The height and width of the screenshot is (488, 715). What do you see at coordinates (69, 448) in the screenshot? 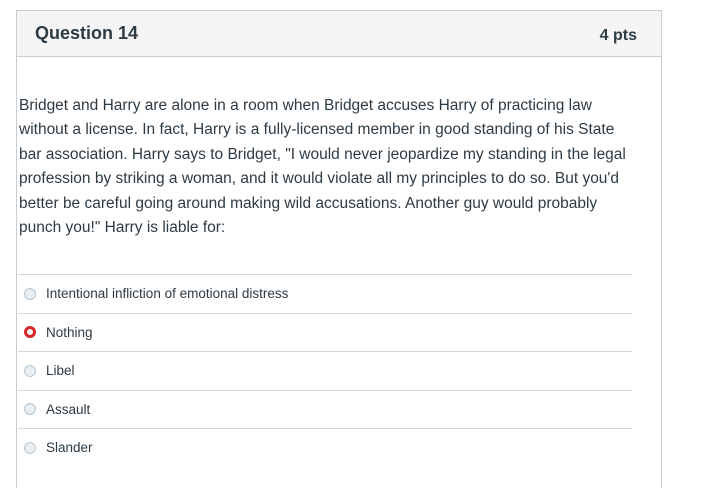
I see `answer-label: Slander` at bounding box center [69, 448].